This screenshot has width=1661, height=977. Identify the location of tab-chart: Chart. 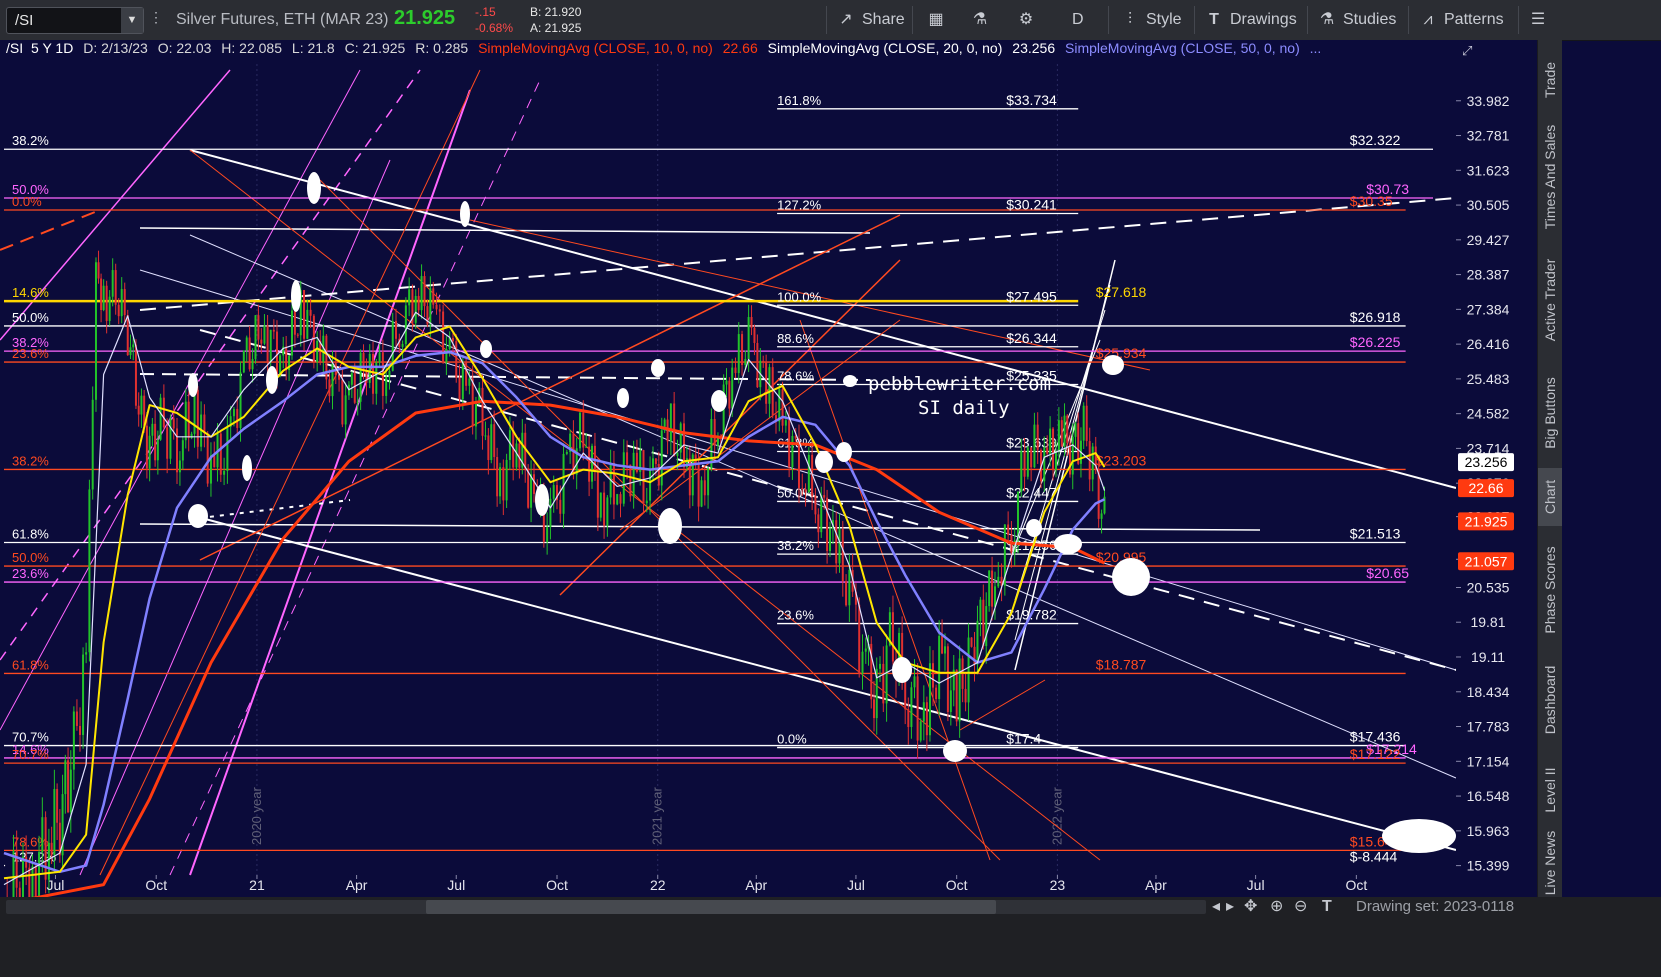
(1550, 497).